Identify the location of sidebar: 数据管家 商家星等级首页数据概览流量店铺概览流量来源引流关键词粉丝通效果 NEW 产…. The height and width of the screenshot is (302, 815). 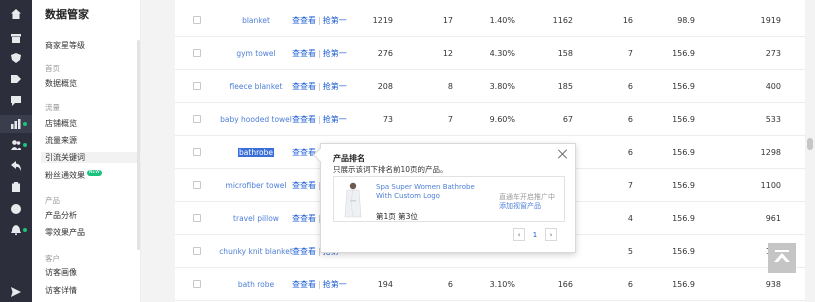
(86, 151).